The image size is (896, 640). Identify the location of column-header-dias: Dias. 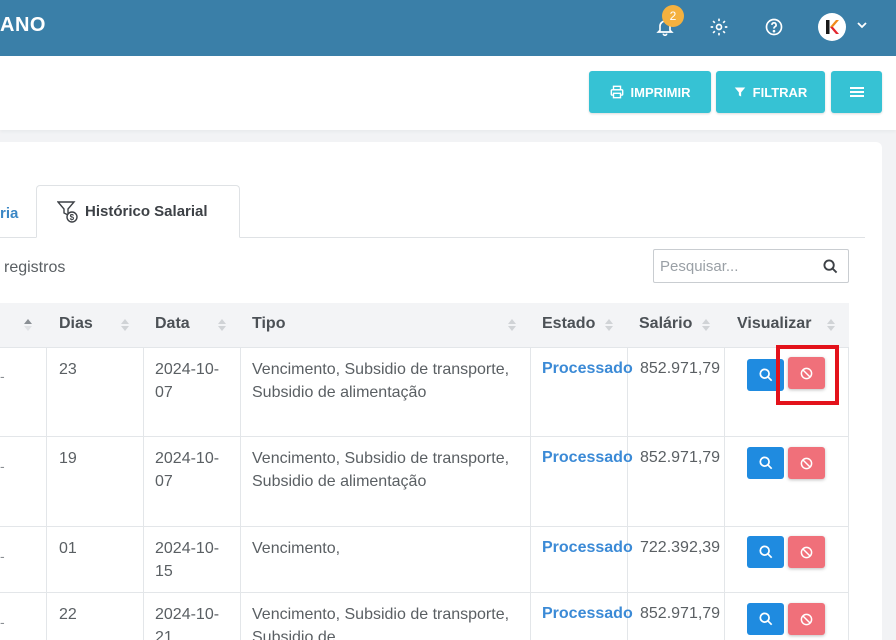
(76, 324).